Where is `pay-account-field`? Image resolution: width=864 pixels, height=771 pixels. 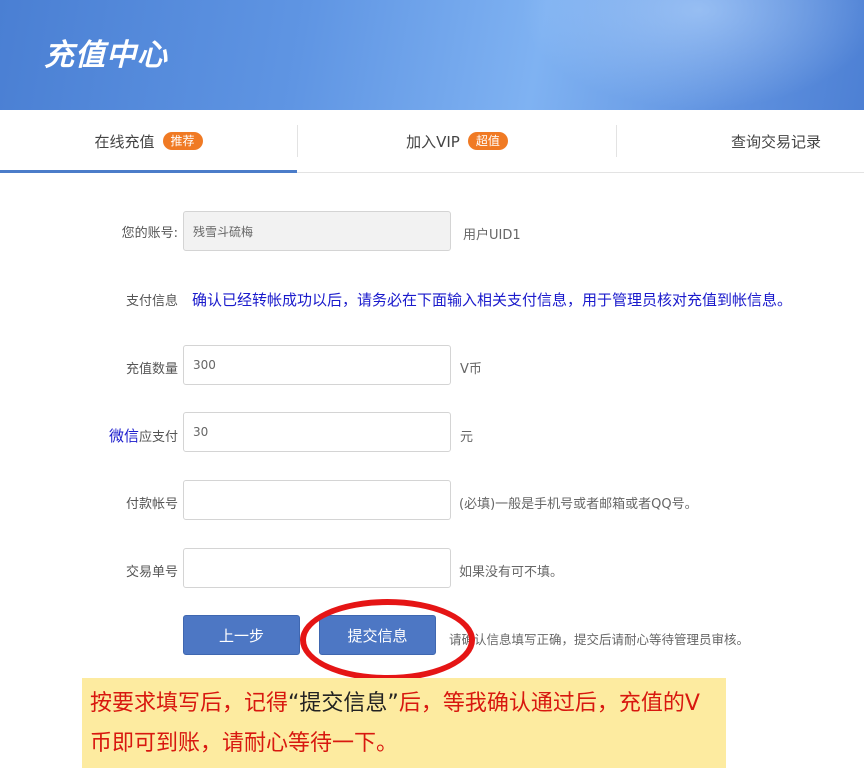
pay-account-field is located at coordinates (317, 500).